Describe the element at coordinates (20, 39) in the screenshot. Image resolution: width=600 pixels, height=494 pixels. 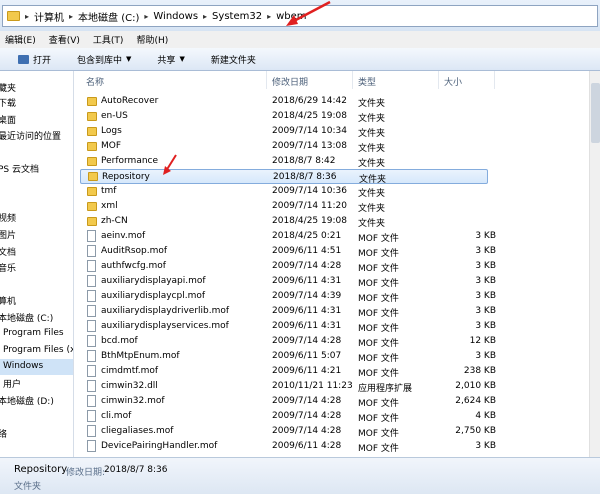
I see `menu-edit: 编辑(E)` at that location.